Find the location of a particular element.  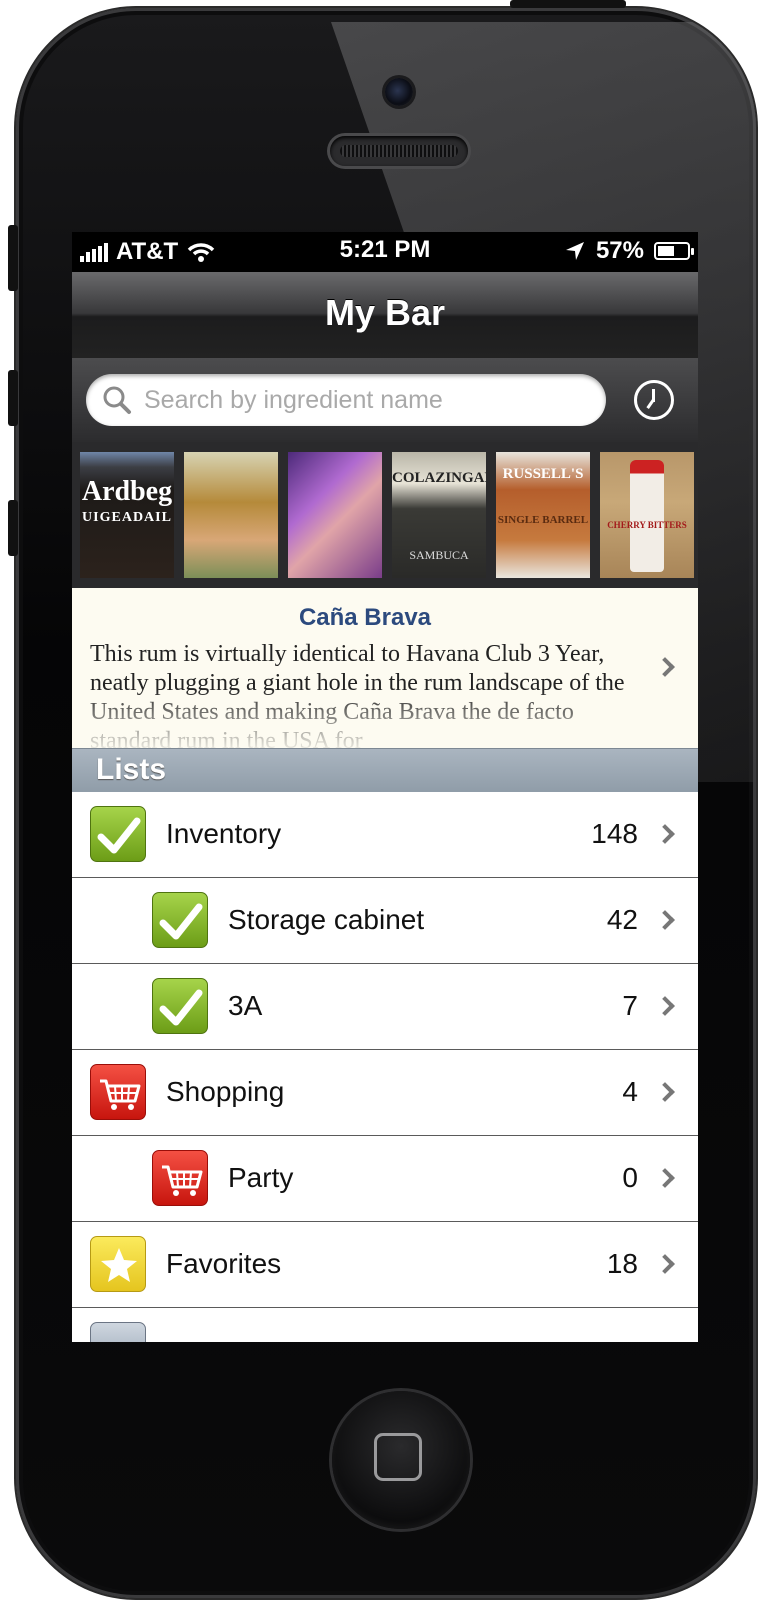

mute-switch is located at coordinates (13, 258).